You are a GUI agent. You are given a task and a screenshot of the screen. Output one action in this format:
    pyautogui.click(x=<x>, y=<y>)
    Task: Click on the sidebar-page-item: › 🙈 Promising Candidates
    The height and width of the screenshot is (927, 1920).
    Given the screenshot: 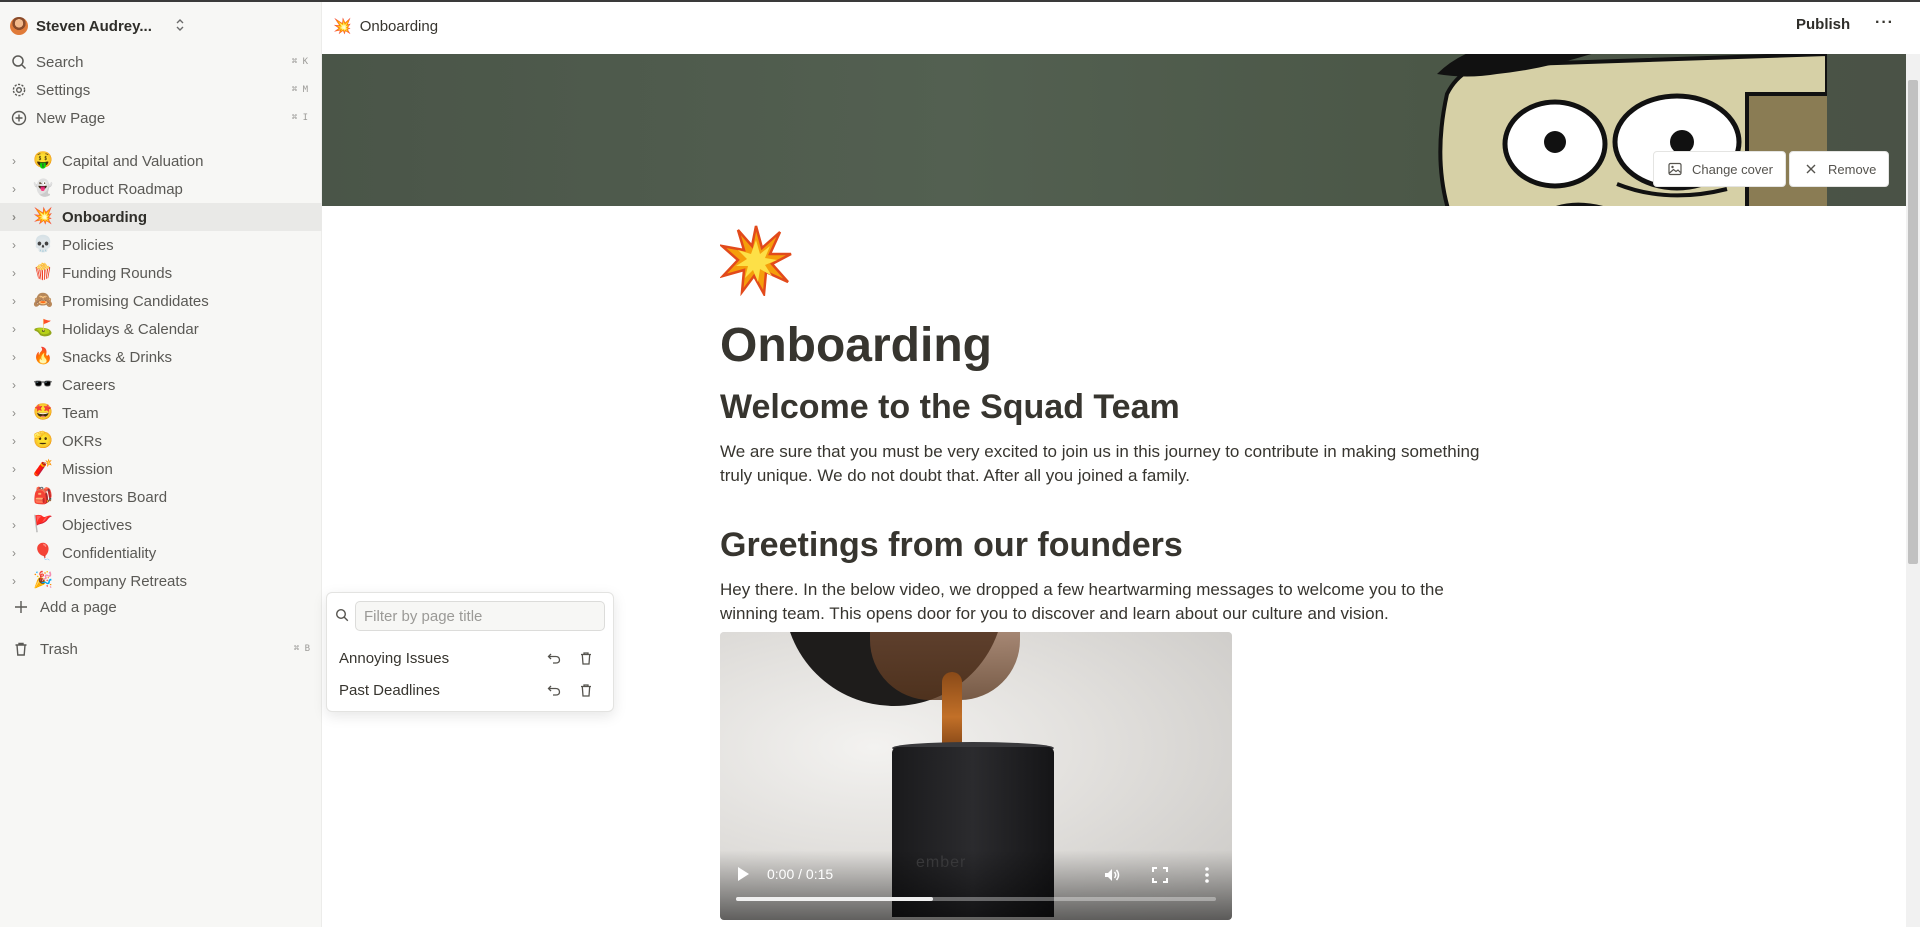 What is the action you would take?
    pyautogui.click(x=161, y=301)
    